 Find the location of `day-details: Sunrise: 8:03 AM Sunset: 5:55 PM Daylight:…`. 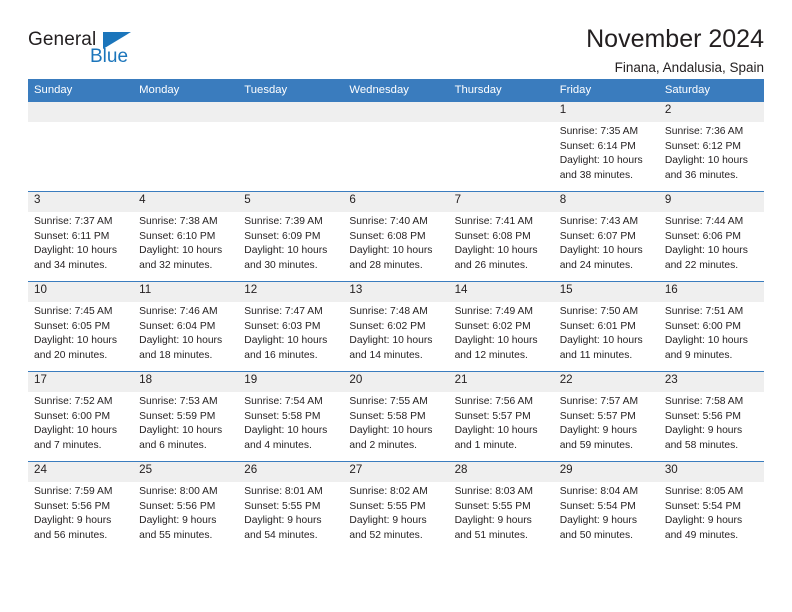

day-details: Sunrise: 8:03 AM Sunset: 5:55 PM Daylight:… is located at coordinates (501, 512).